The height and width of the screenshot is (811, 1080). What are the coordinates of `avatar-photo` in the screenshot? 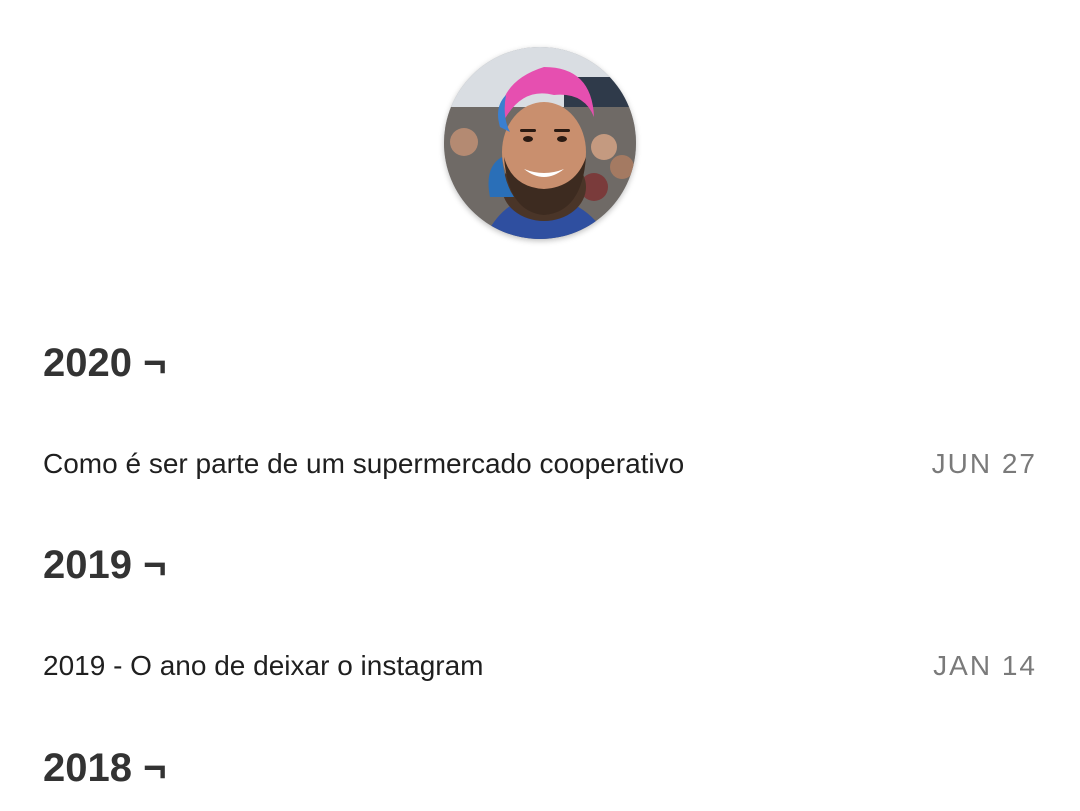 It's located at (540, 143).